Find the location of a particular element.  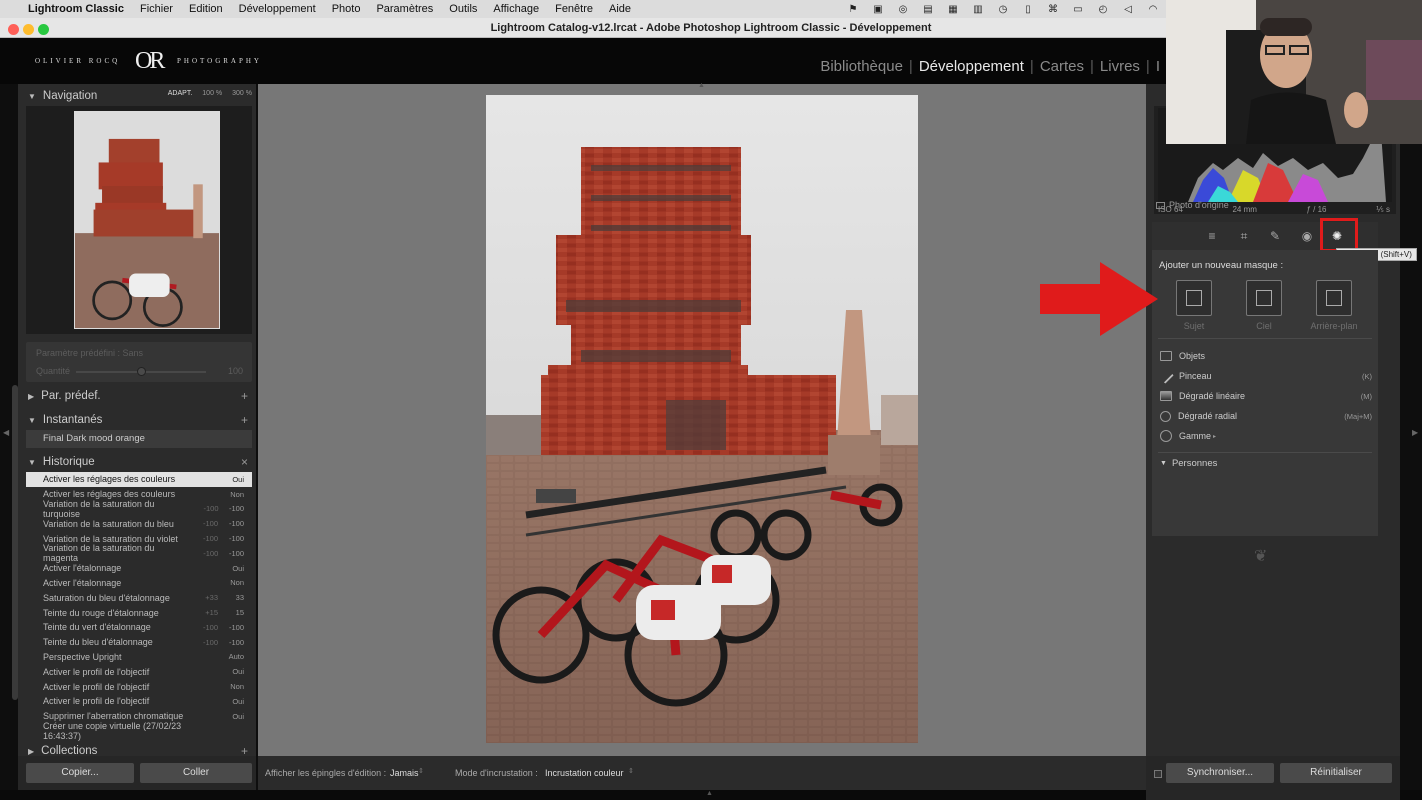

people-section-header: ▼ Personnes is located at coordinates (1188, 463).